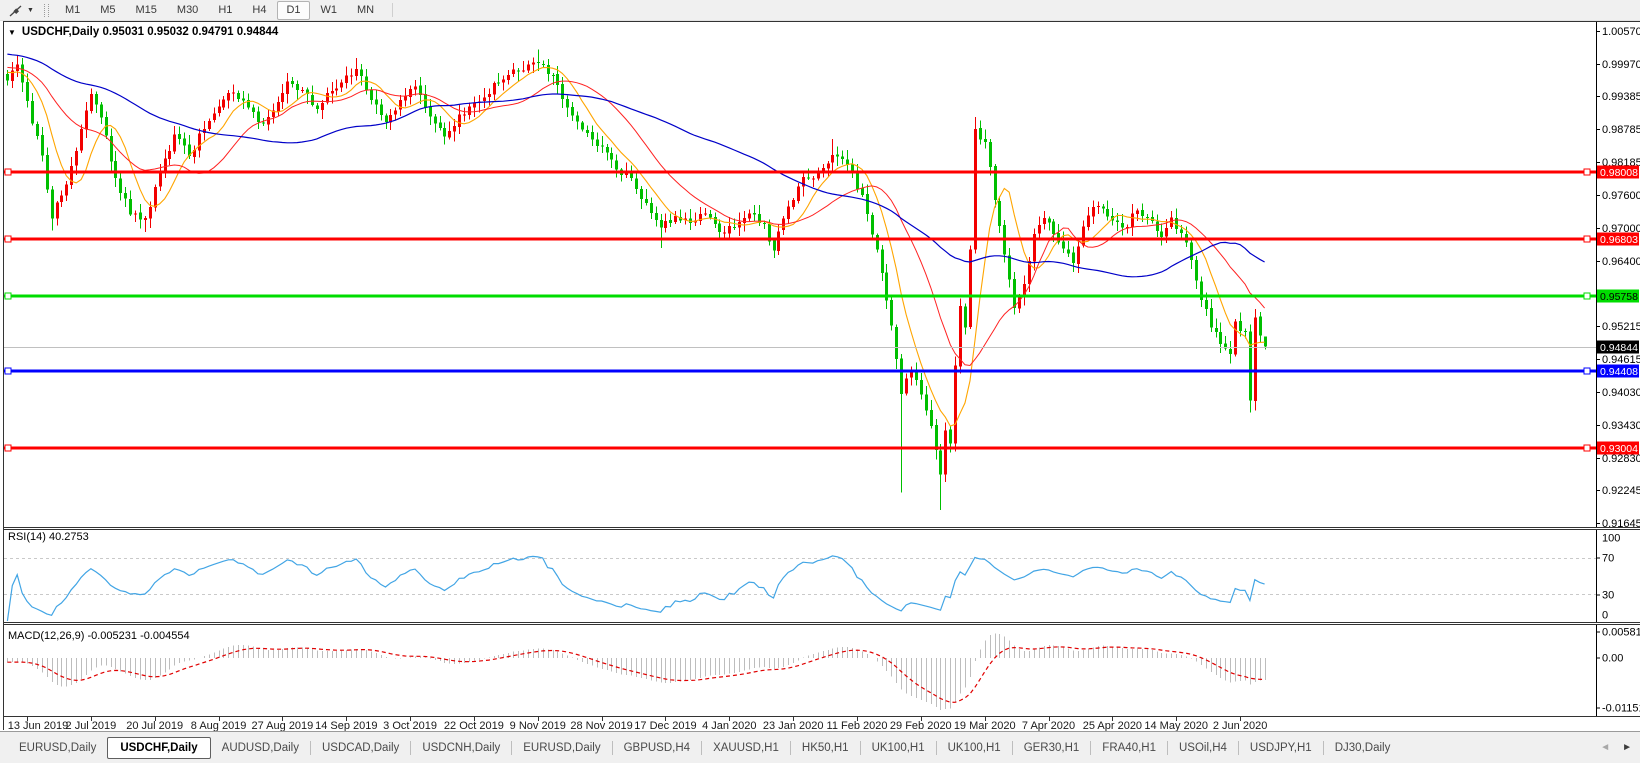  Describe the element at coordinates (1240, 725) in the screenshot. I see `date-tick-label: 2 Jun 2020` at that location.